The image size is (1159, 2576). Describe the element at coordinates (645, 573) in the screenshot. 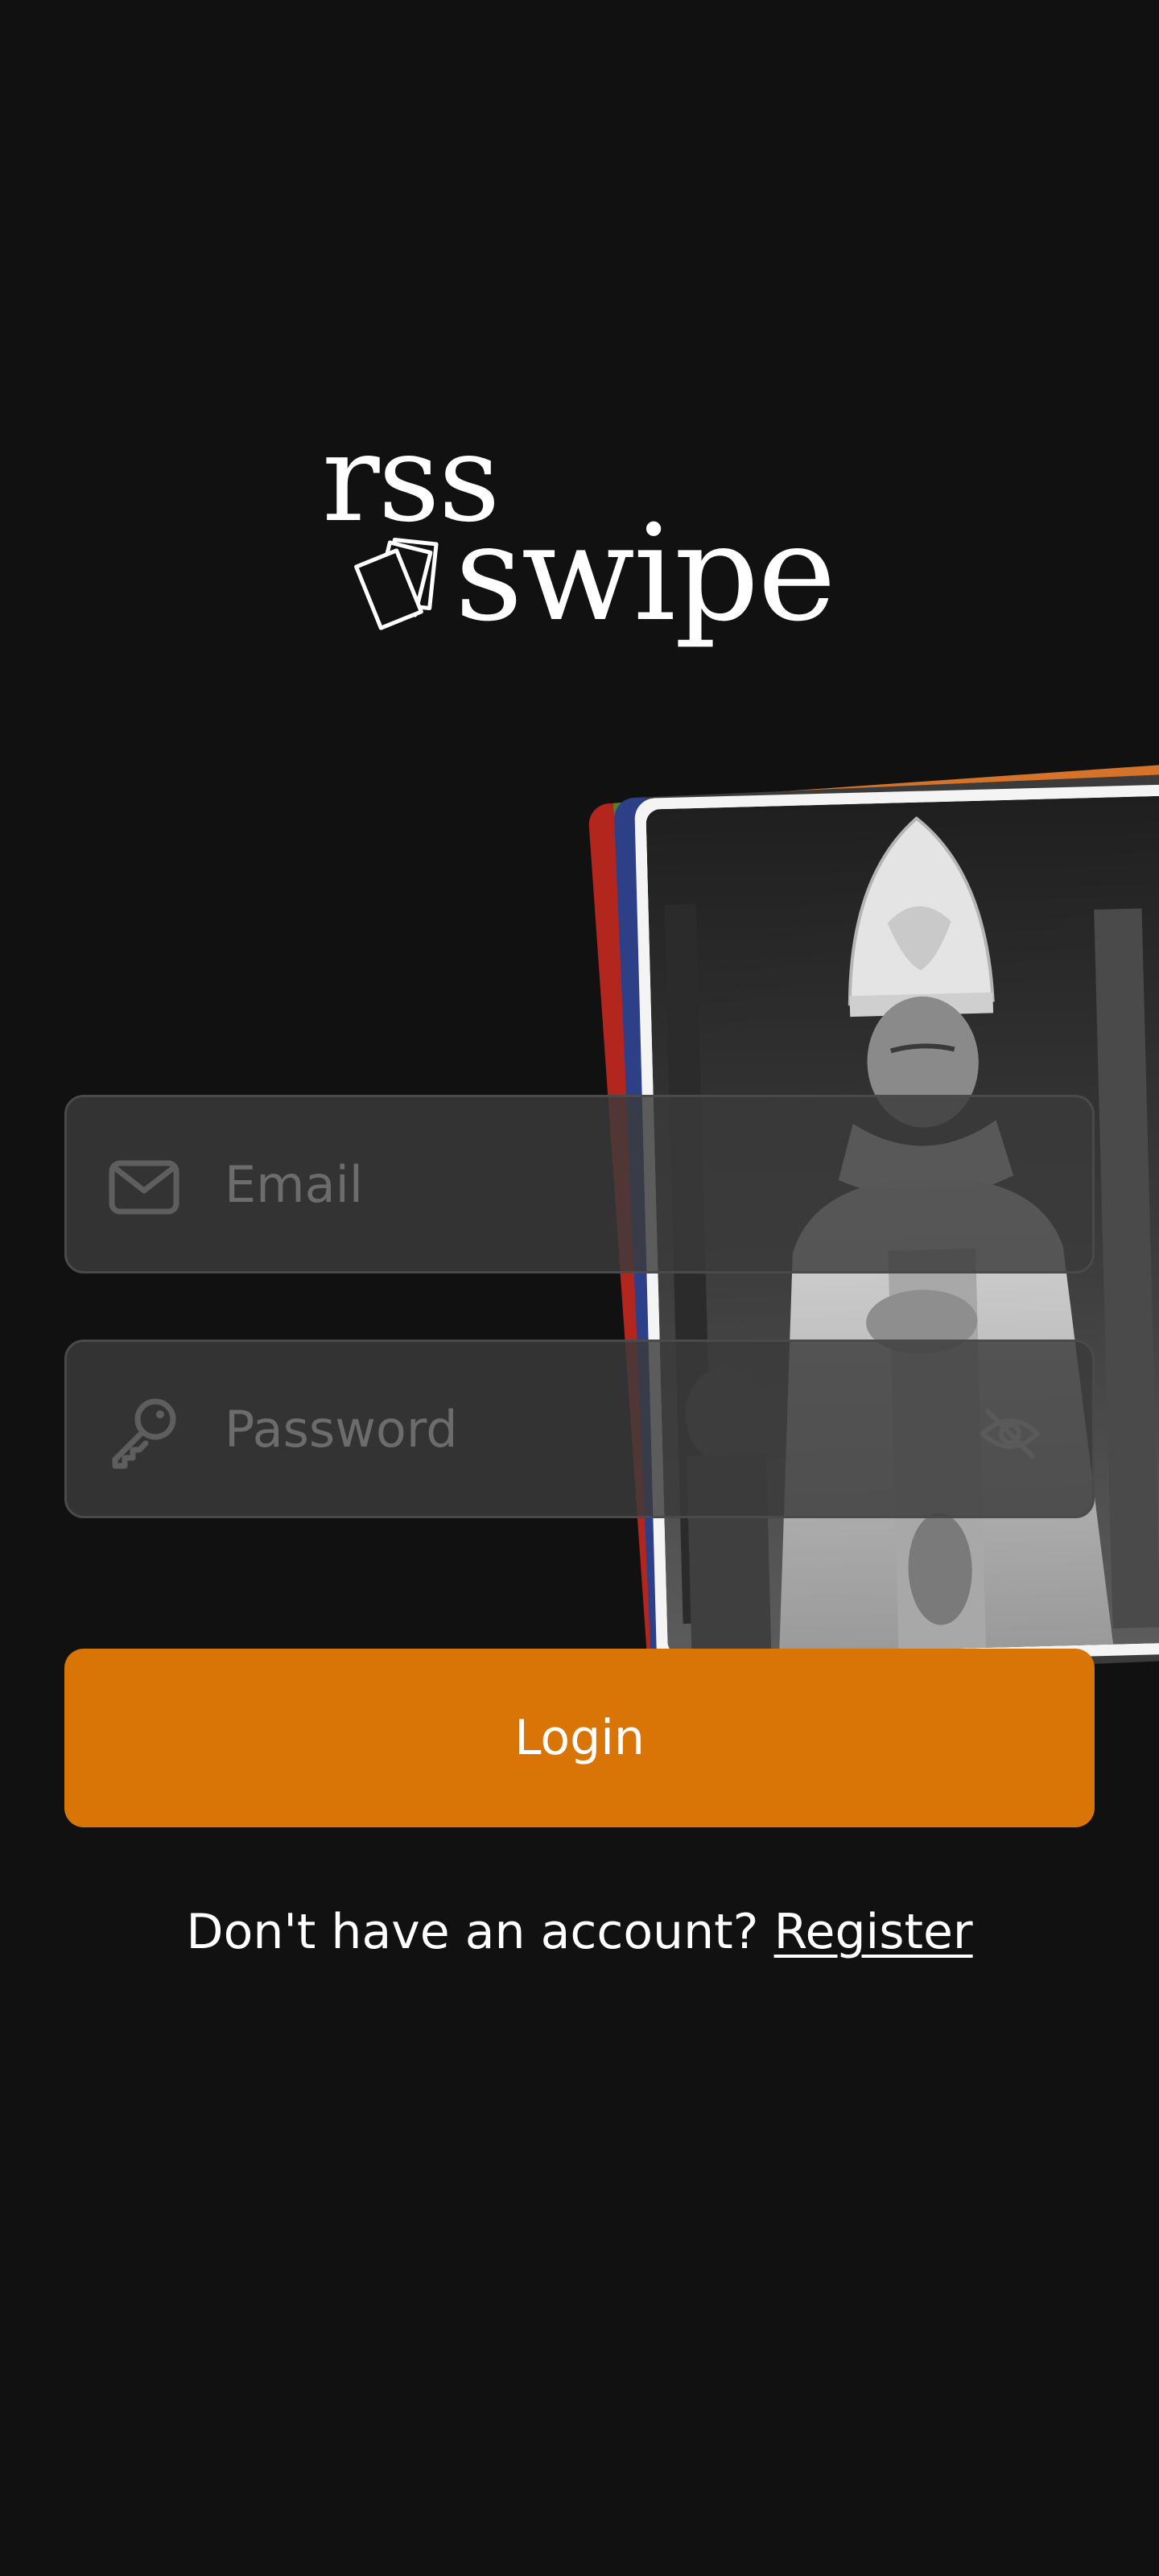

I see `logo-text-swipe: swipe` at that location.